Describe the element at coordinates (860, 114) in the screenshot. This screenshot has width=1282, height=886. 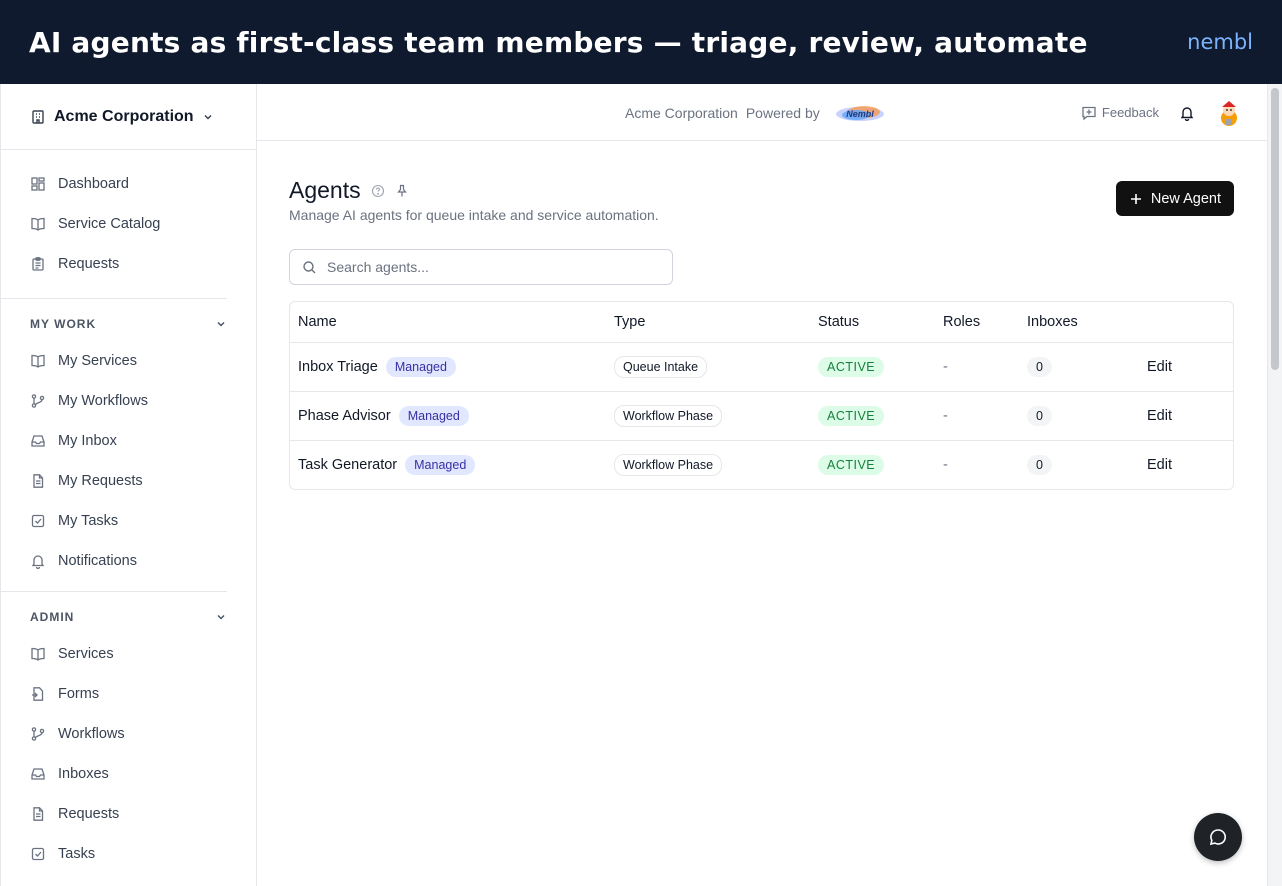
I see `svg-text: Nembl` at that location.